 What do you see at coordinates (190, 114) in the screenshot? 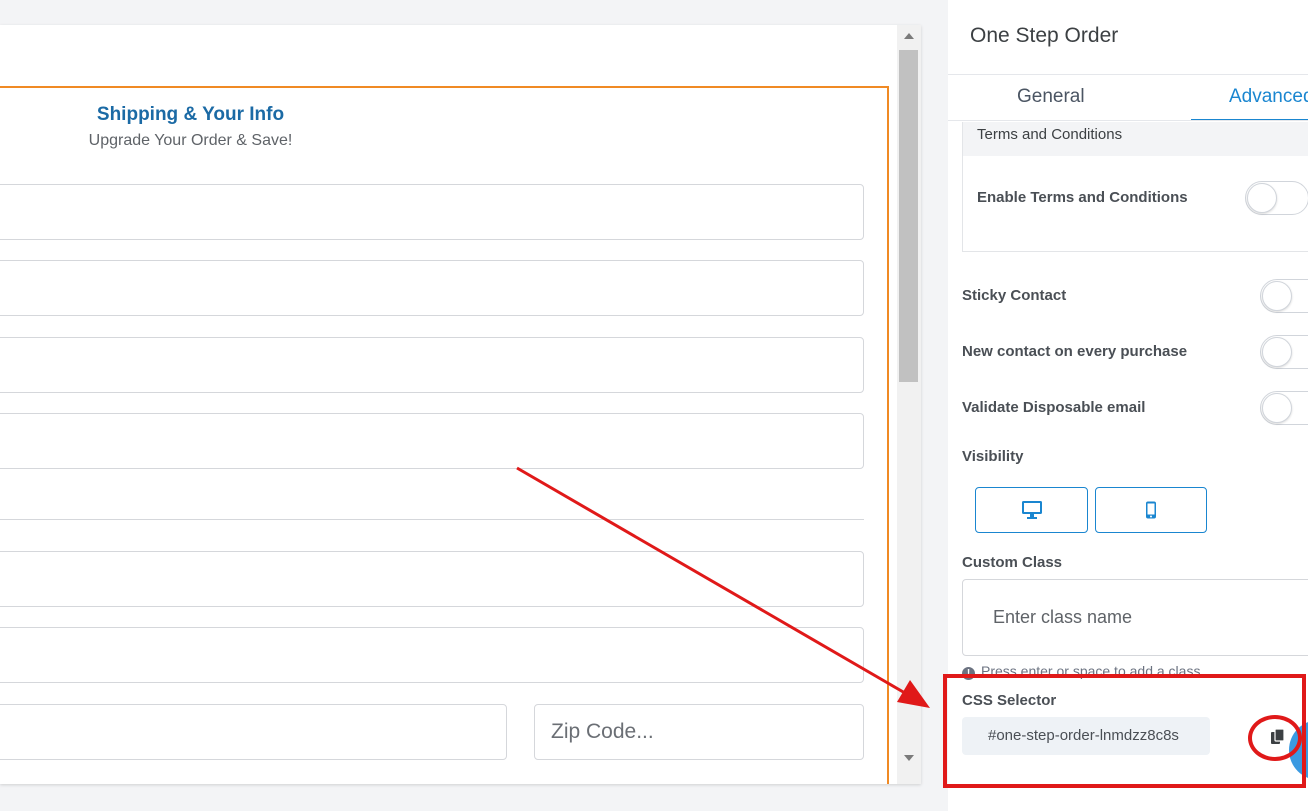
I see `form-title: Shipping & Your Info` at bounding box center [190, 114].